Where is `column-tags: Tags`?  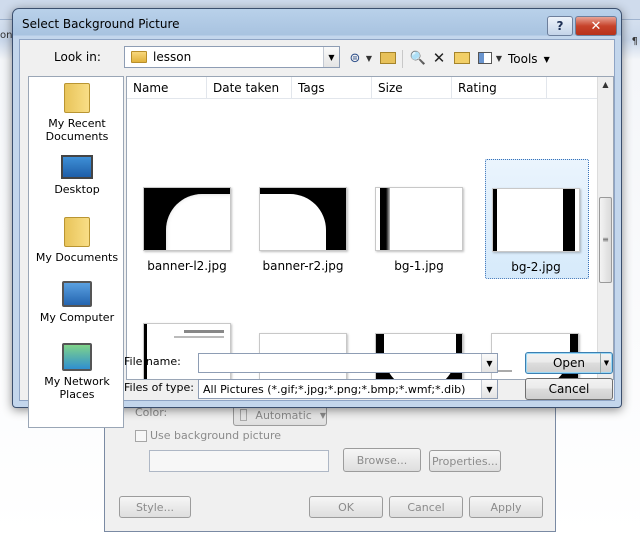 column-tags: Tags is located at coordinates (332, 88).